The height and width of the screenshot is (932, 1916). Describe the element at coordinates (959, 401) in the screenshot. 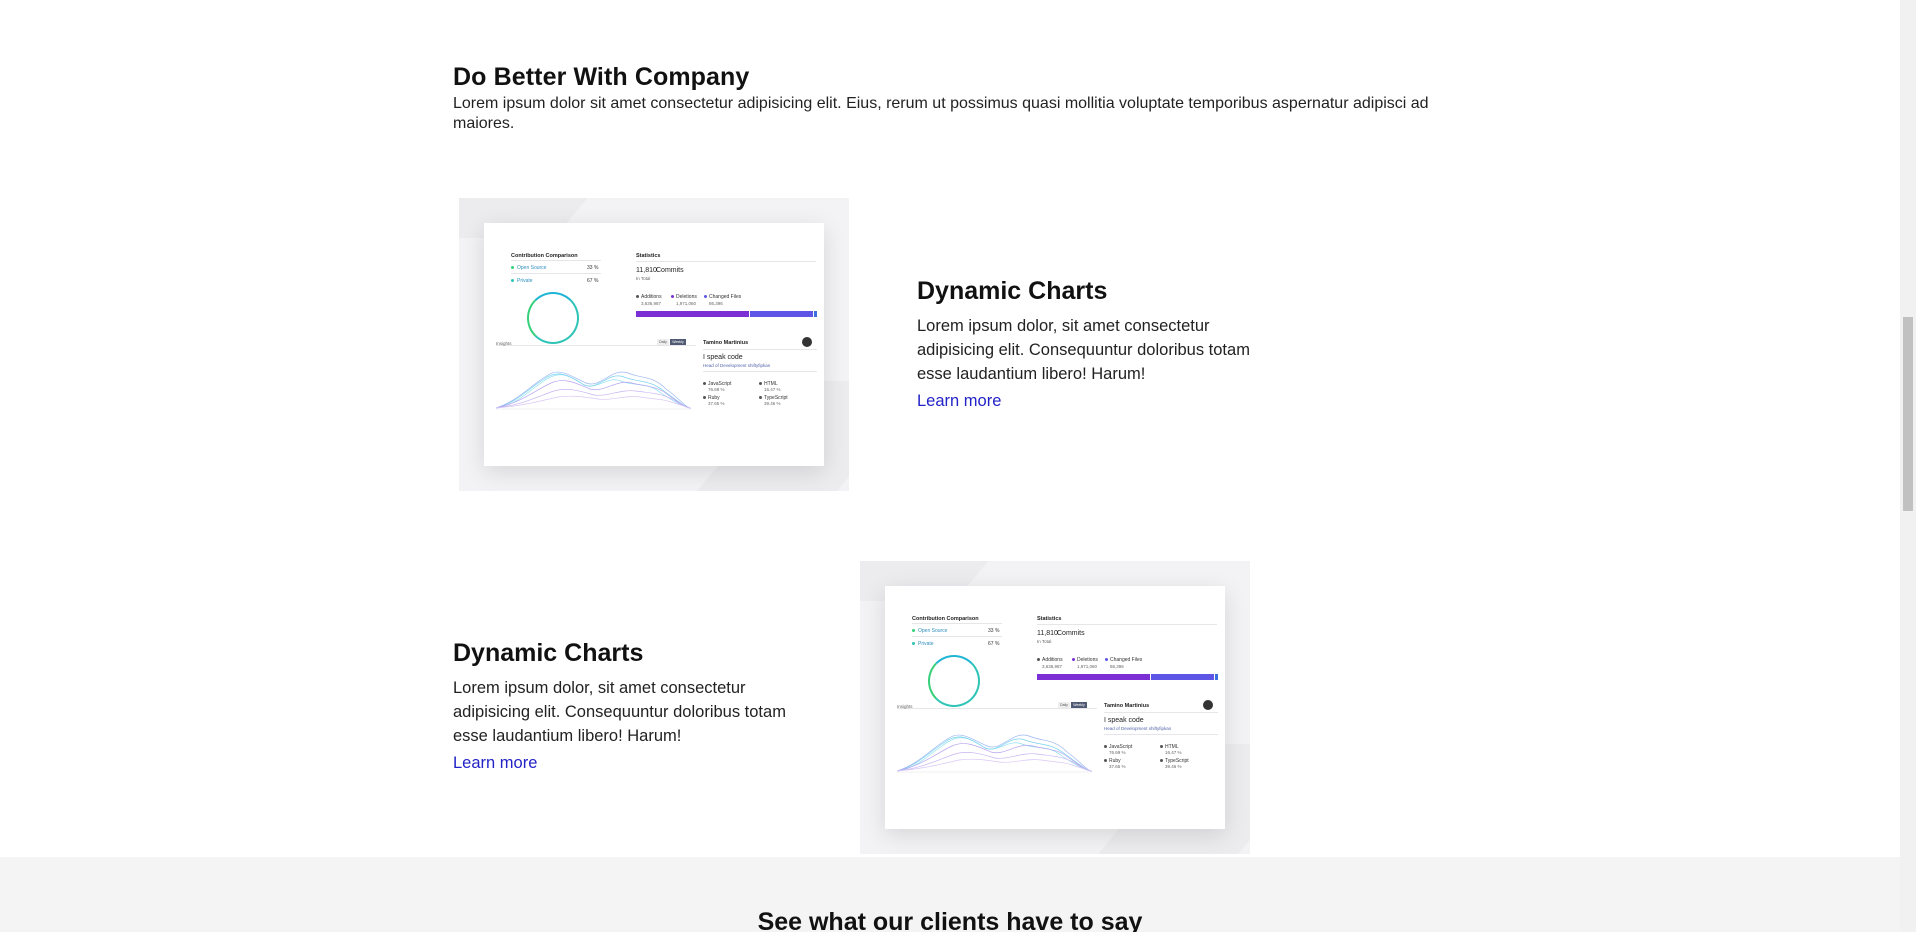

I see `feature-1-learn-more-link: Learn more` at that location.